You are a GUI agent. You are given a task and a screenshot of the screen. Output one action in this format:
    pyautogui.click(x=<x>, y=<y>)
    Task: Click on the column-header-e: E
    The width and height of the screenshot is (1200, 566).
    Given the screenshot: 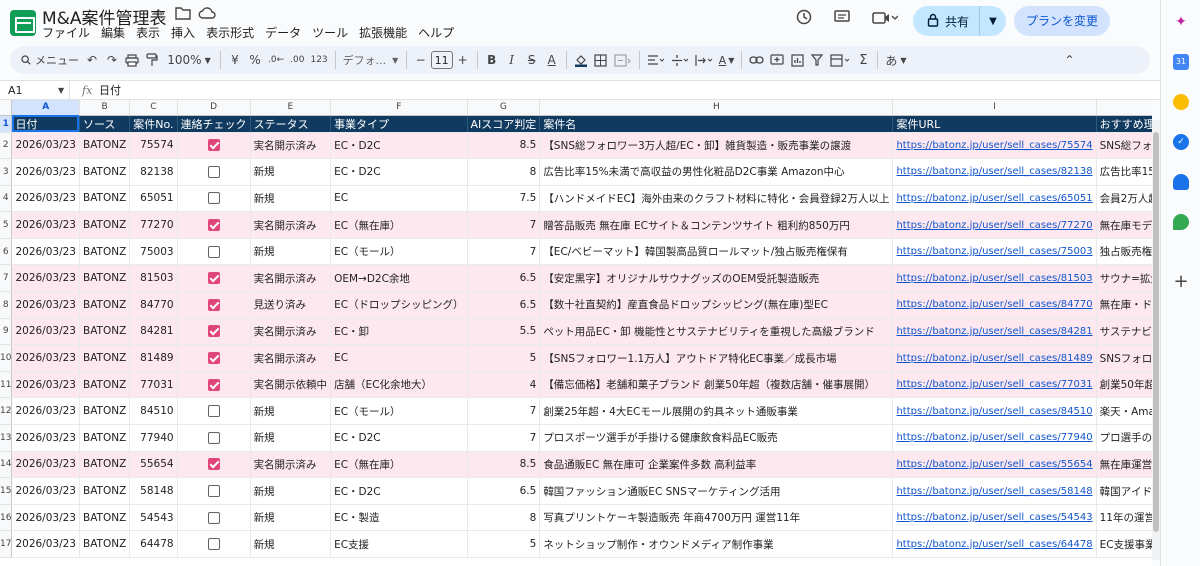 What is the action you would take?
    pyautogui.click(x=291, y=108)
    